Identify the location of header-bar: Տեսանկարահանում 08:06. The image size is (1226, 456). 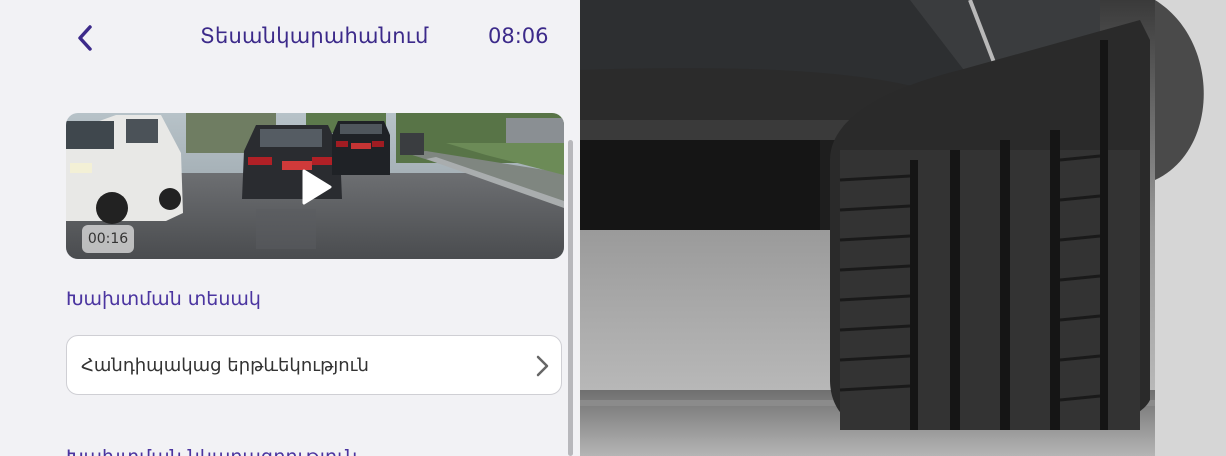
(289, 38).